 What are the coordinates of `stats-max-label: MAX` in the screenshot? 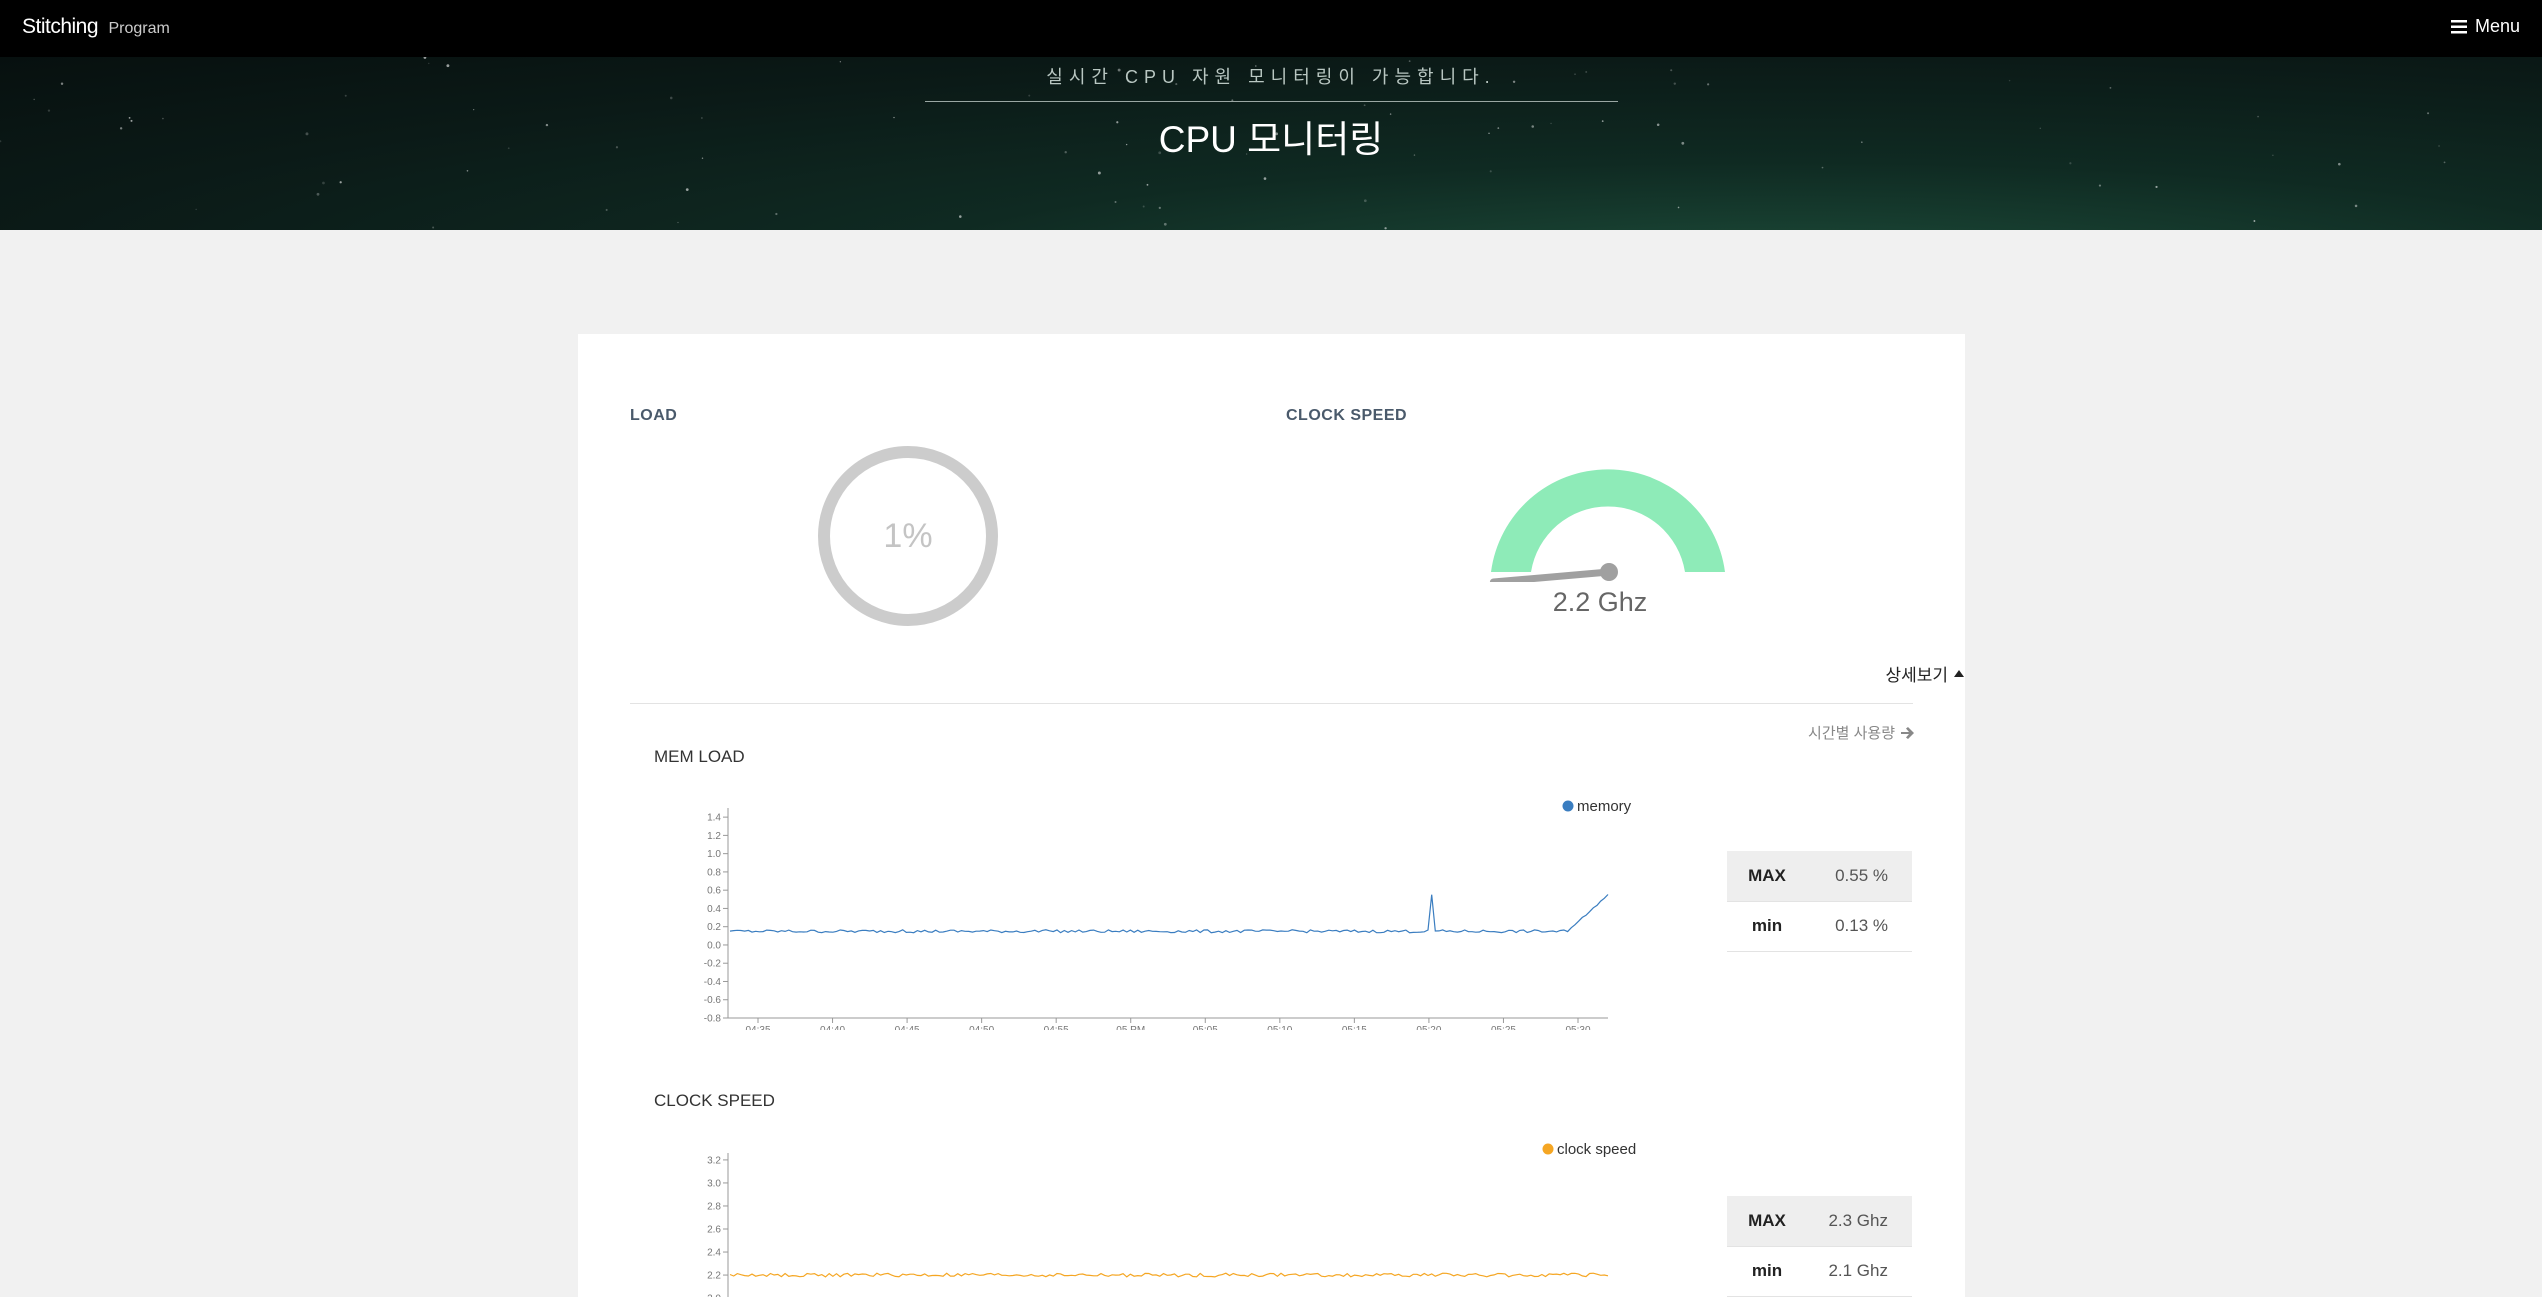 It's located at (1767, 1221).